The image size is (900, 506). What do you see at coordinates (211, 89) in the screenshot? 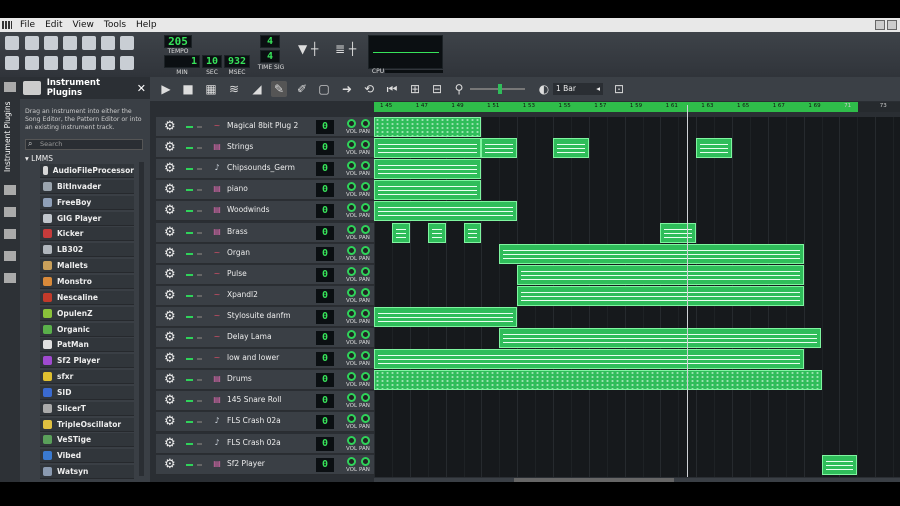
I see `add-pattern-track-icon: ▦` at bounding box center [211, 89].